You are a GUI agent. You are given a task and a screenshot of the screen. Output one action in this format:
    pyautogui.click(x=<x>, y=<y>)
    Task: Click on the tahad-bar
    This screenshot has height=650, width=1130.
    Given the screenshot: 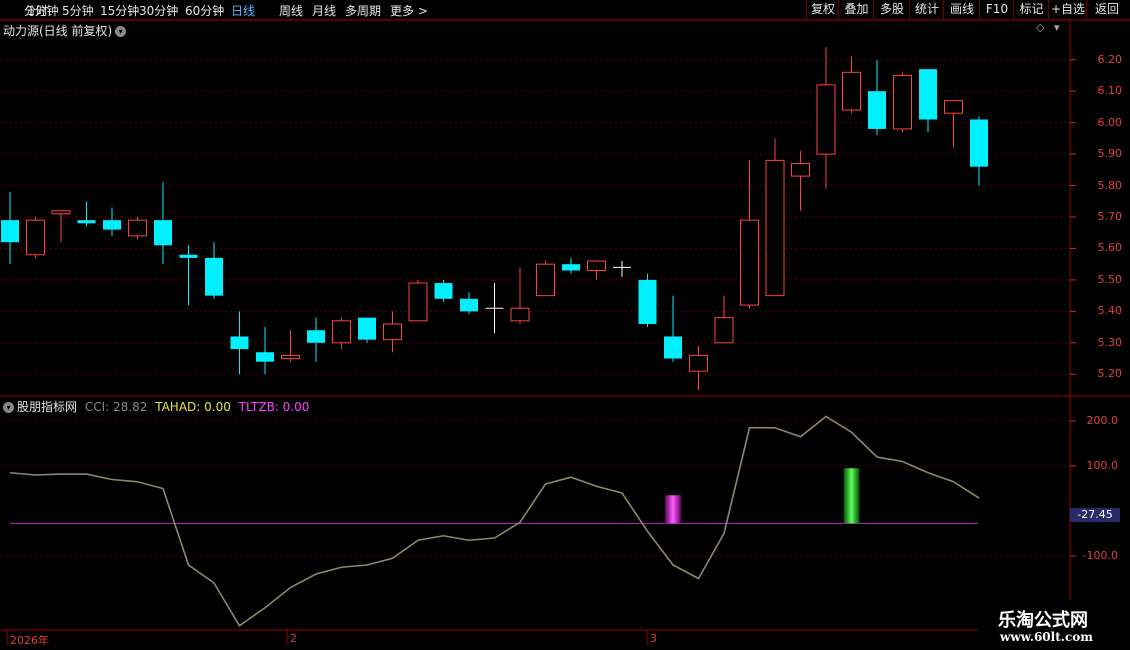 What is the action you would take?
    pyautogui.click(x=673, y=509)
    